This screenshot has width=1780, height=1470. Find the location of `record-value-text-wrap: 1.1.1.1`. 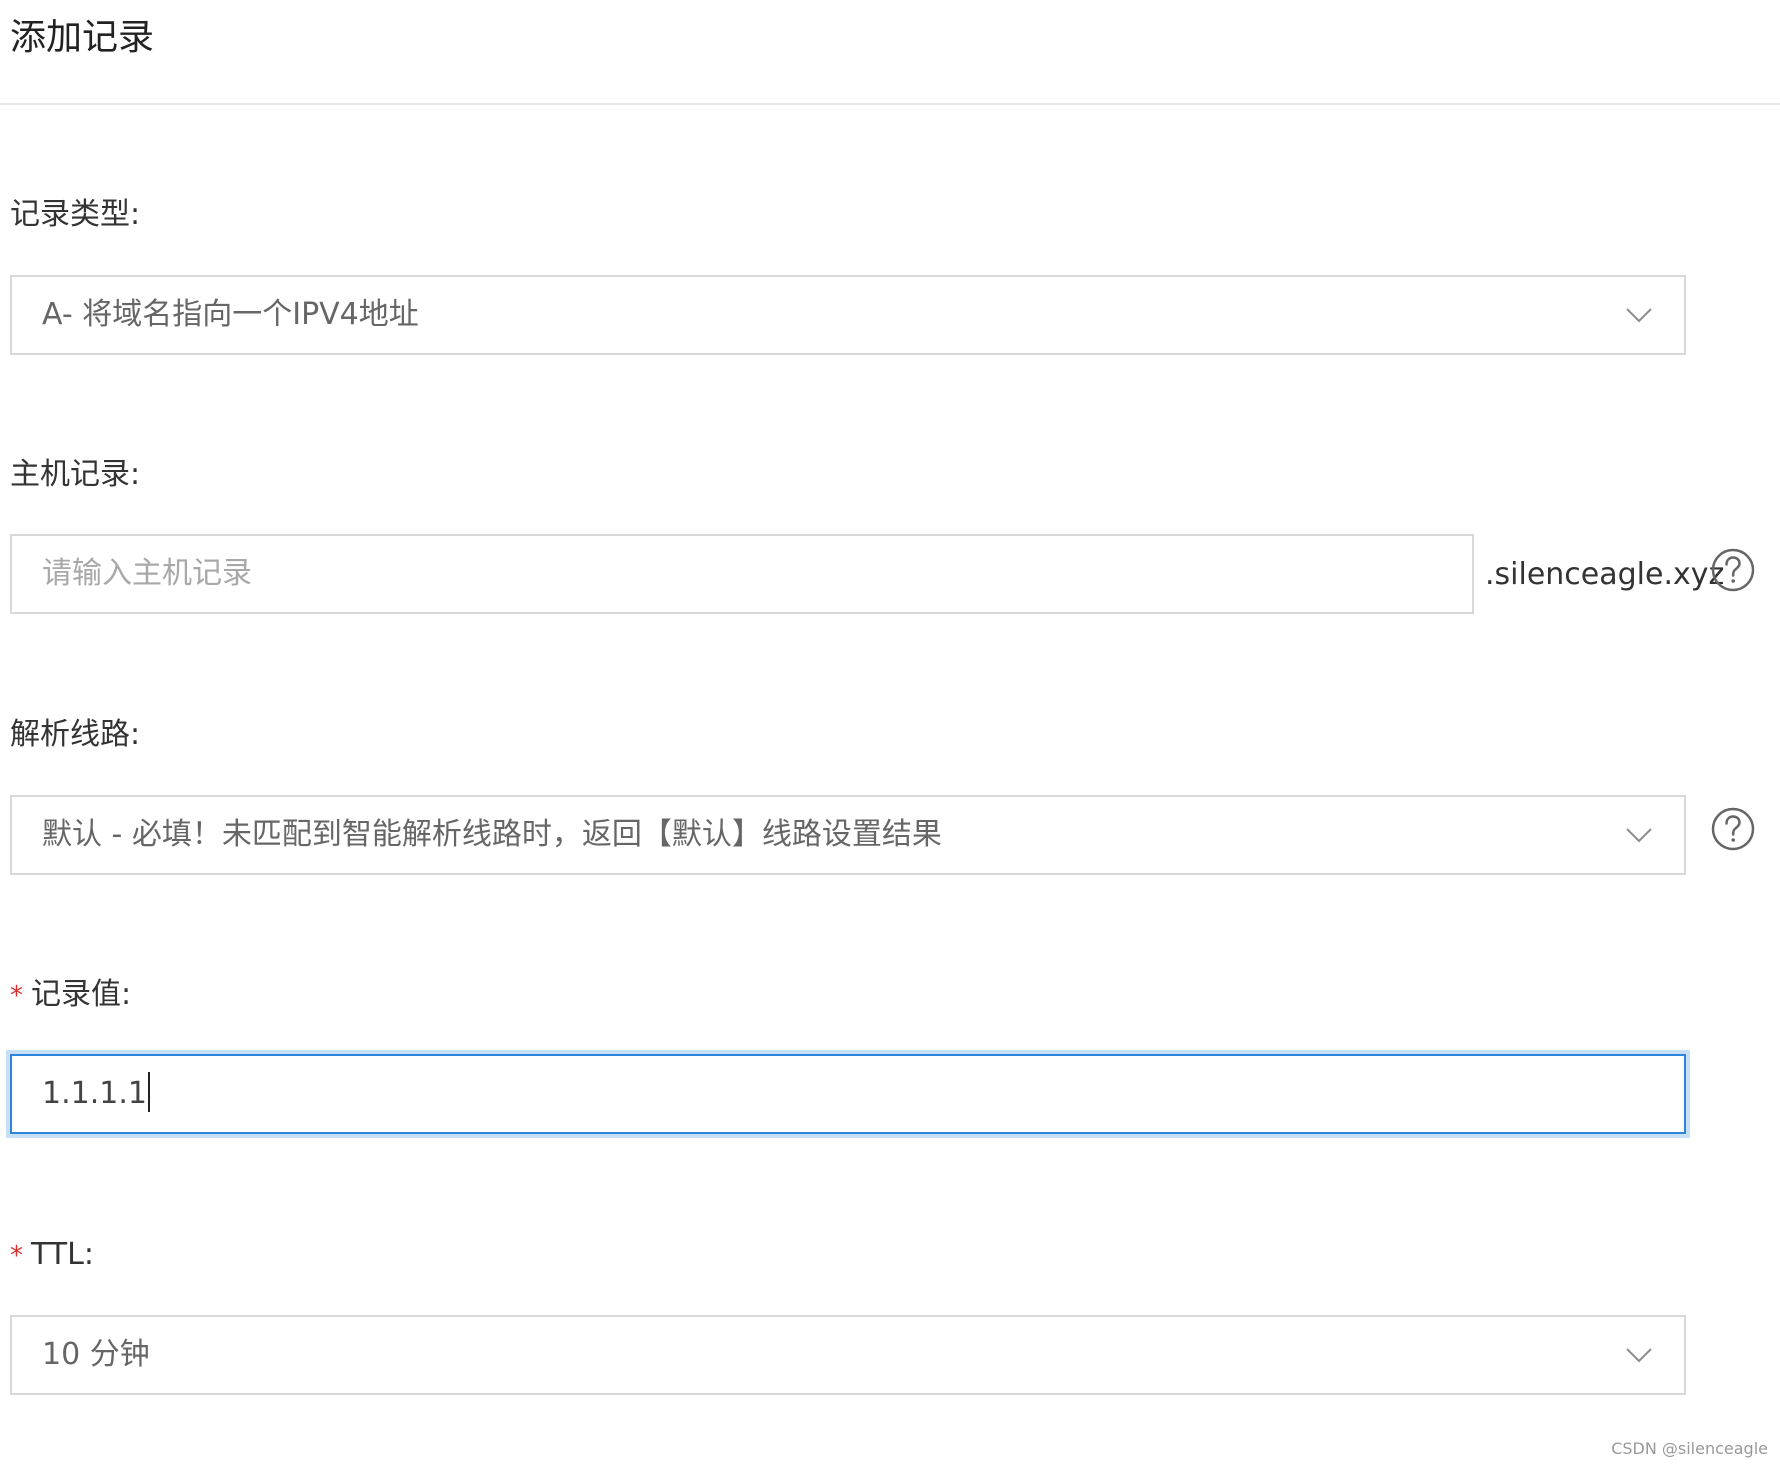

record-value-text-wrap: 1.1.1.1 is located at coordinates (96, 1094).